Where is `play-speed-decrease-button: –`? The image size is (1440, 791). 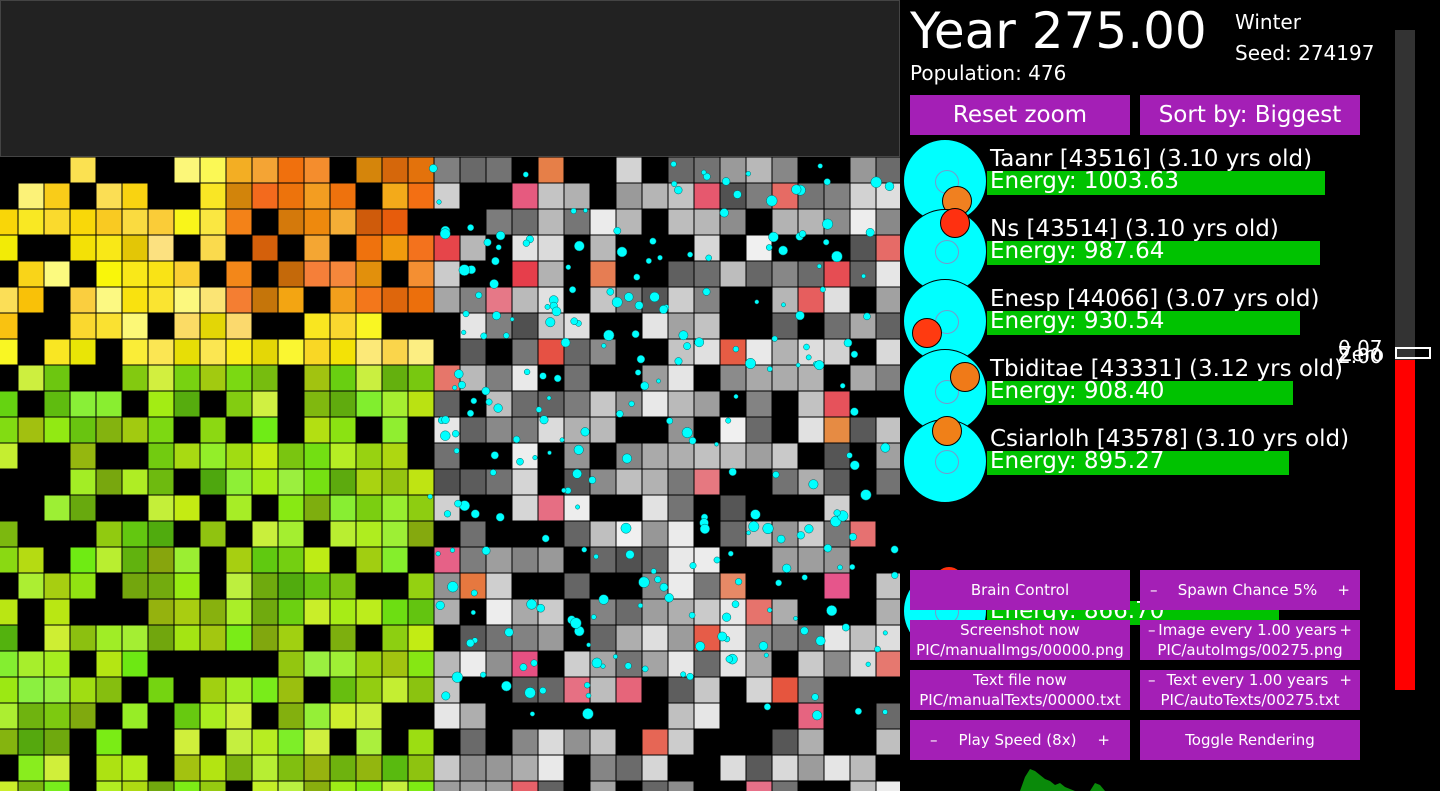
play-speed-decrease-button: – is located at coordinates (934, 740).